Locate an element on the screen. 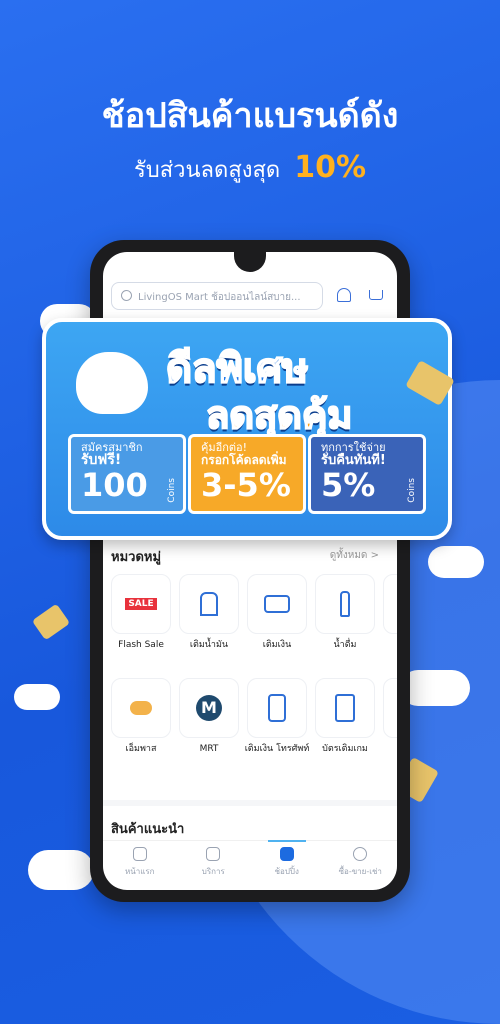 The image size is (500, 1024). category-mpass is located at coordinates (141, 708).